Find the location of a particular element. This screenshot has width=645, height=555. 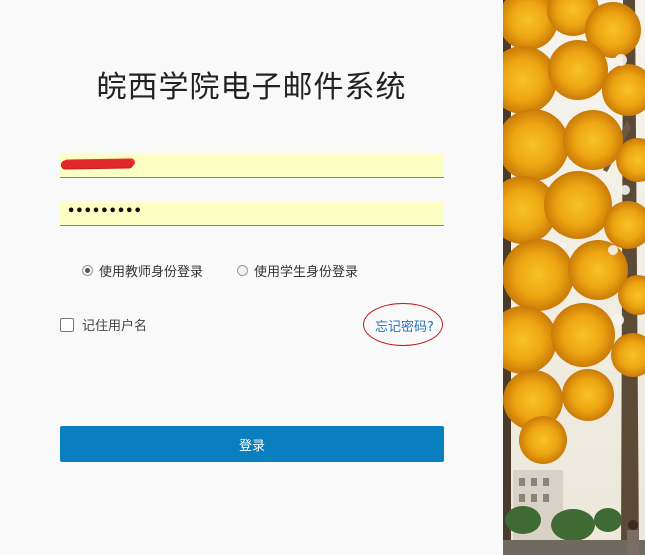

page-title: 皖西学院电子邮件系统 is located at coordinates (251, 87).